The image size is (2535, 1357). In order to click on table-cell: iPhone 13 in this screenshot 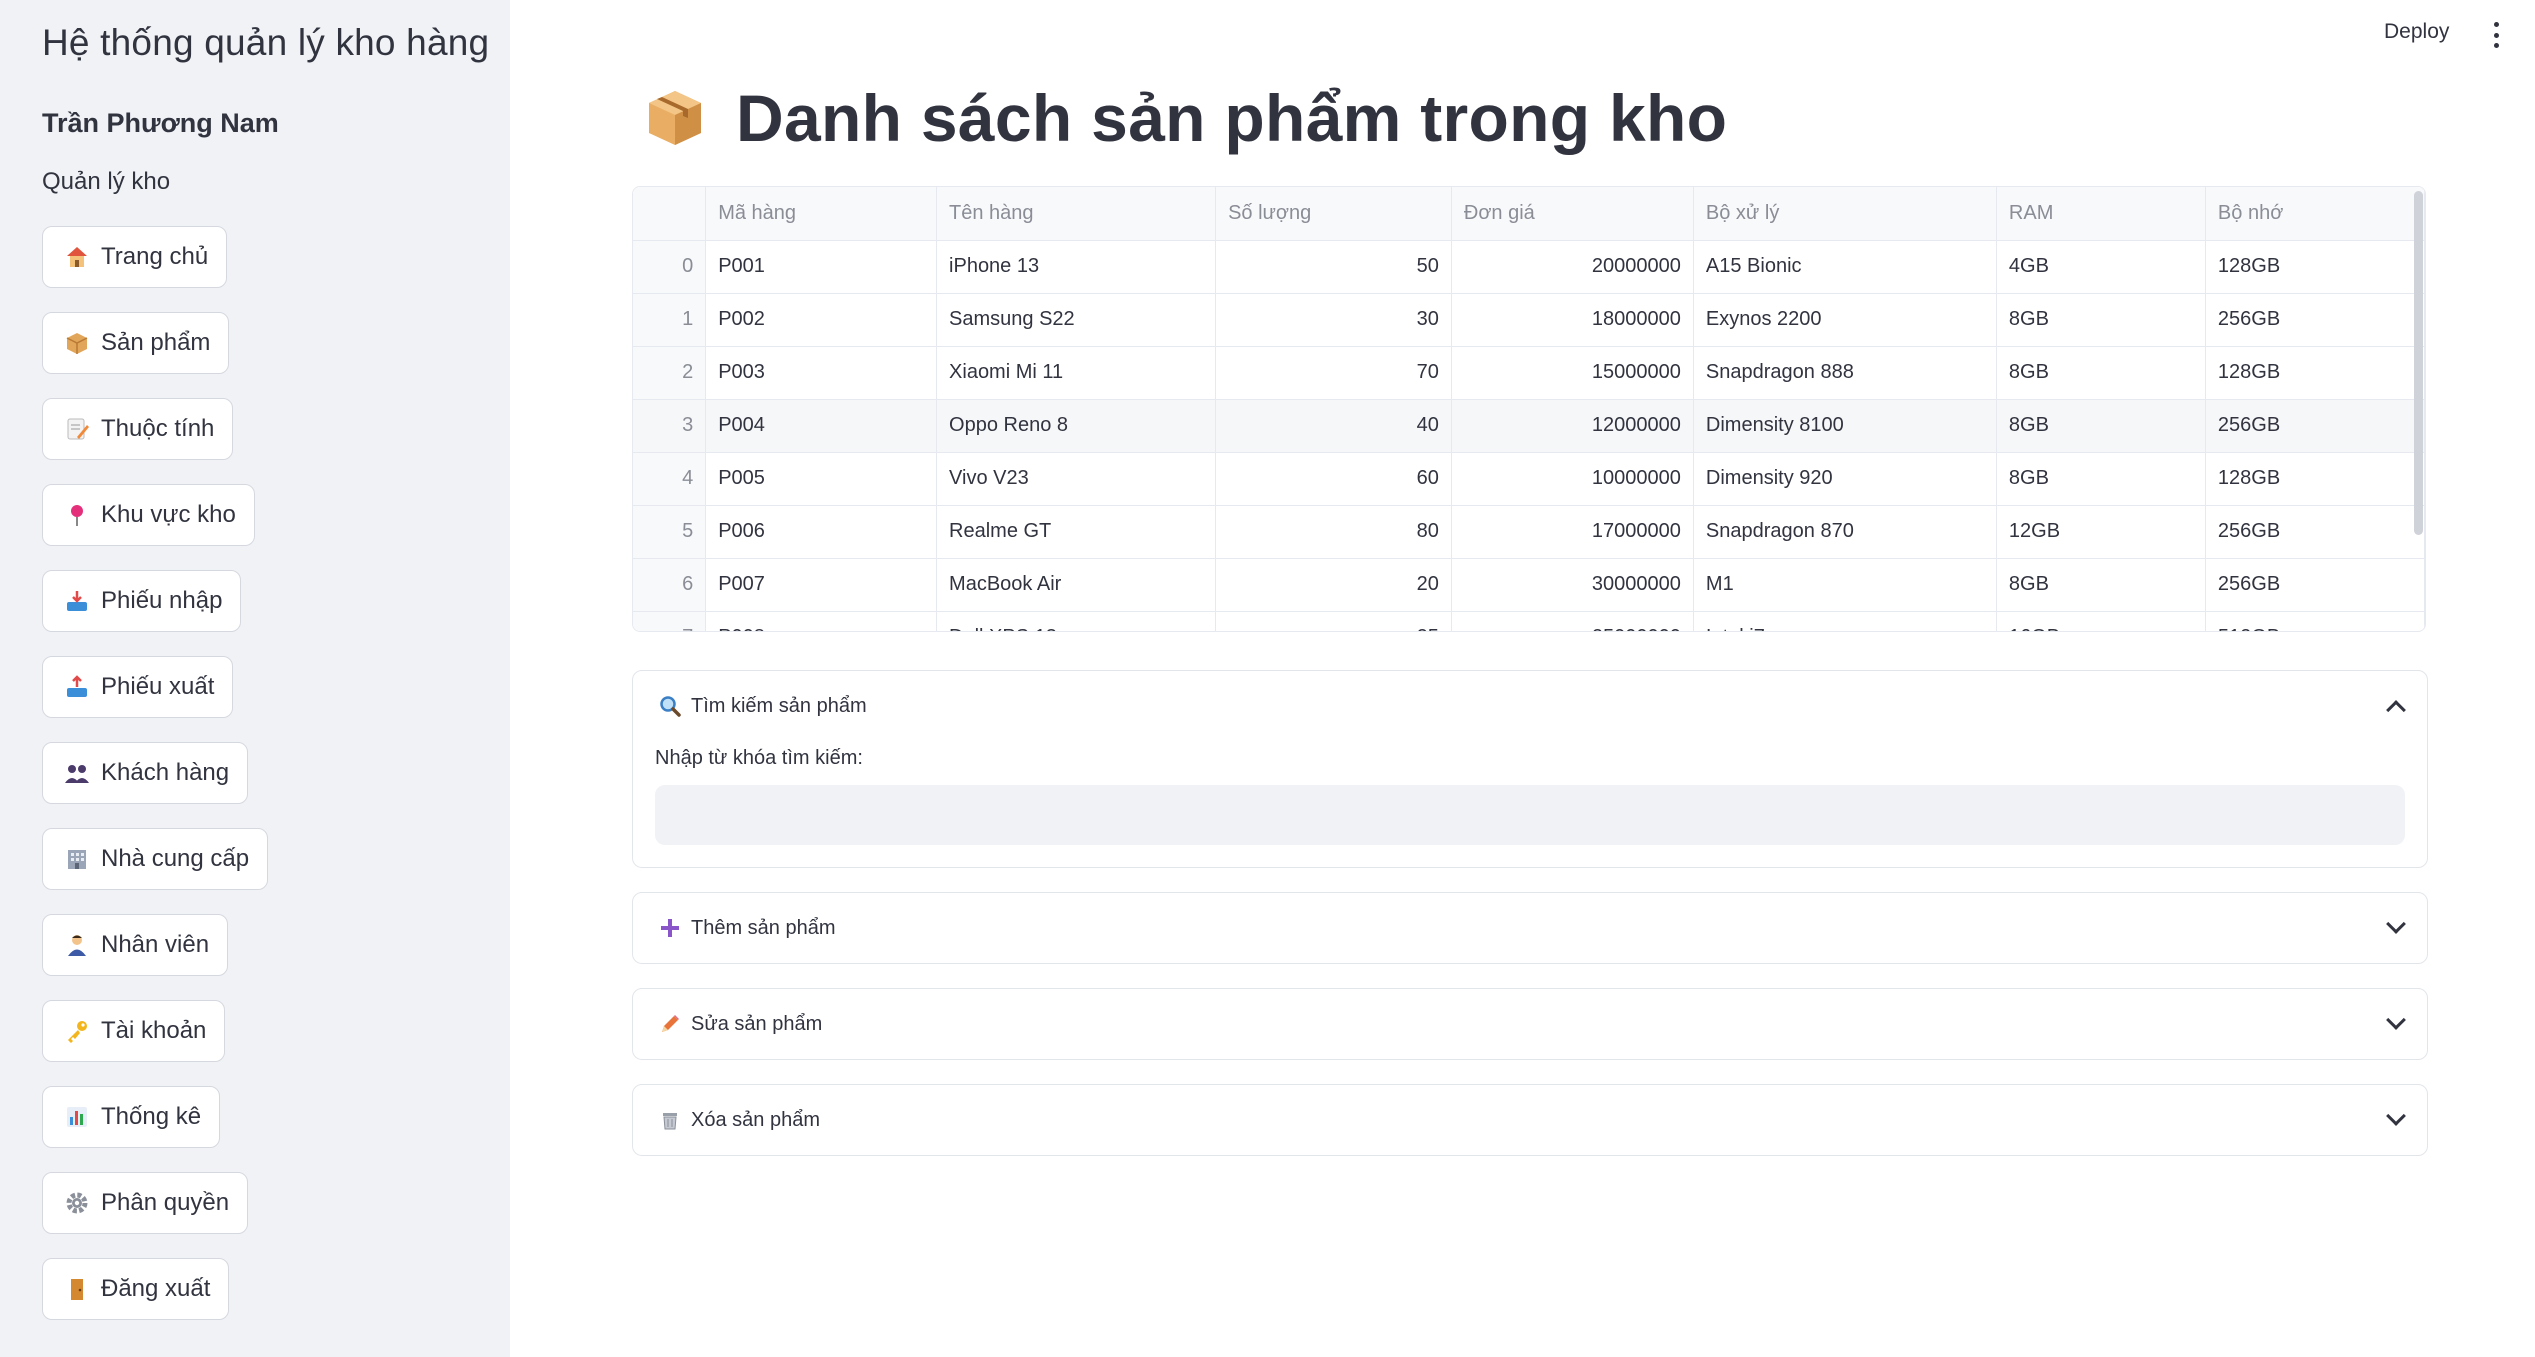, I will do `click(1076, 267)`.